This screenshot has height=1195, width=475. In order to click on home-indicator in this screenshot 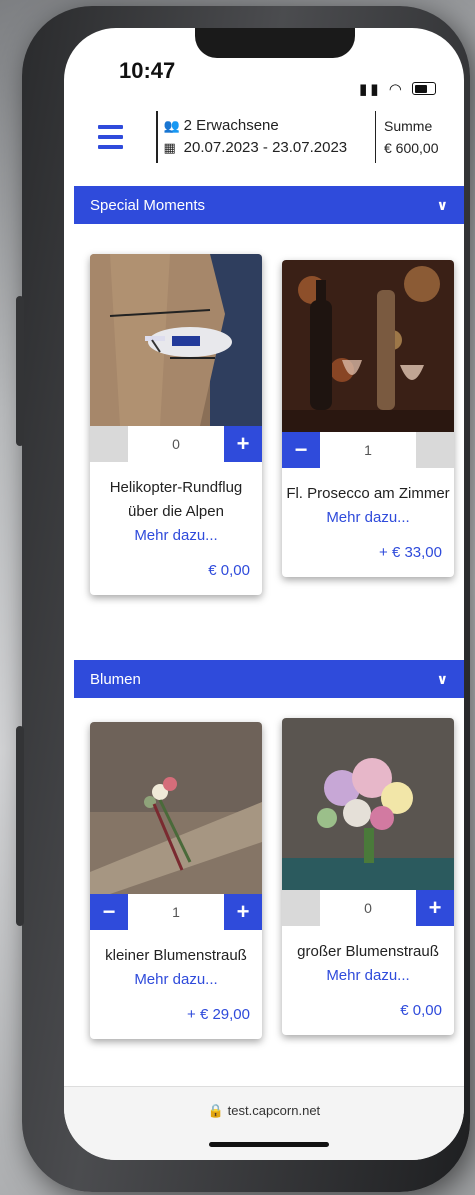, I will do `click(269, 1144)`.